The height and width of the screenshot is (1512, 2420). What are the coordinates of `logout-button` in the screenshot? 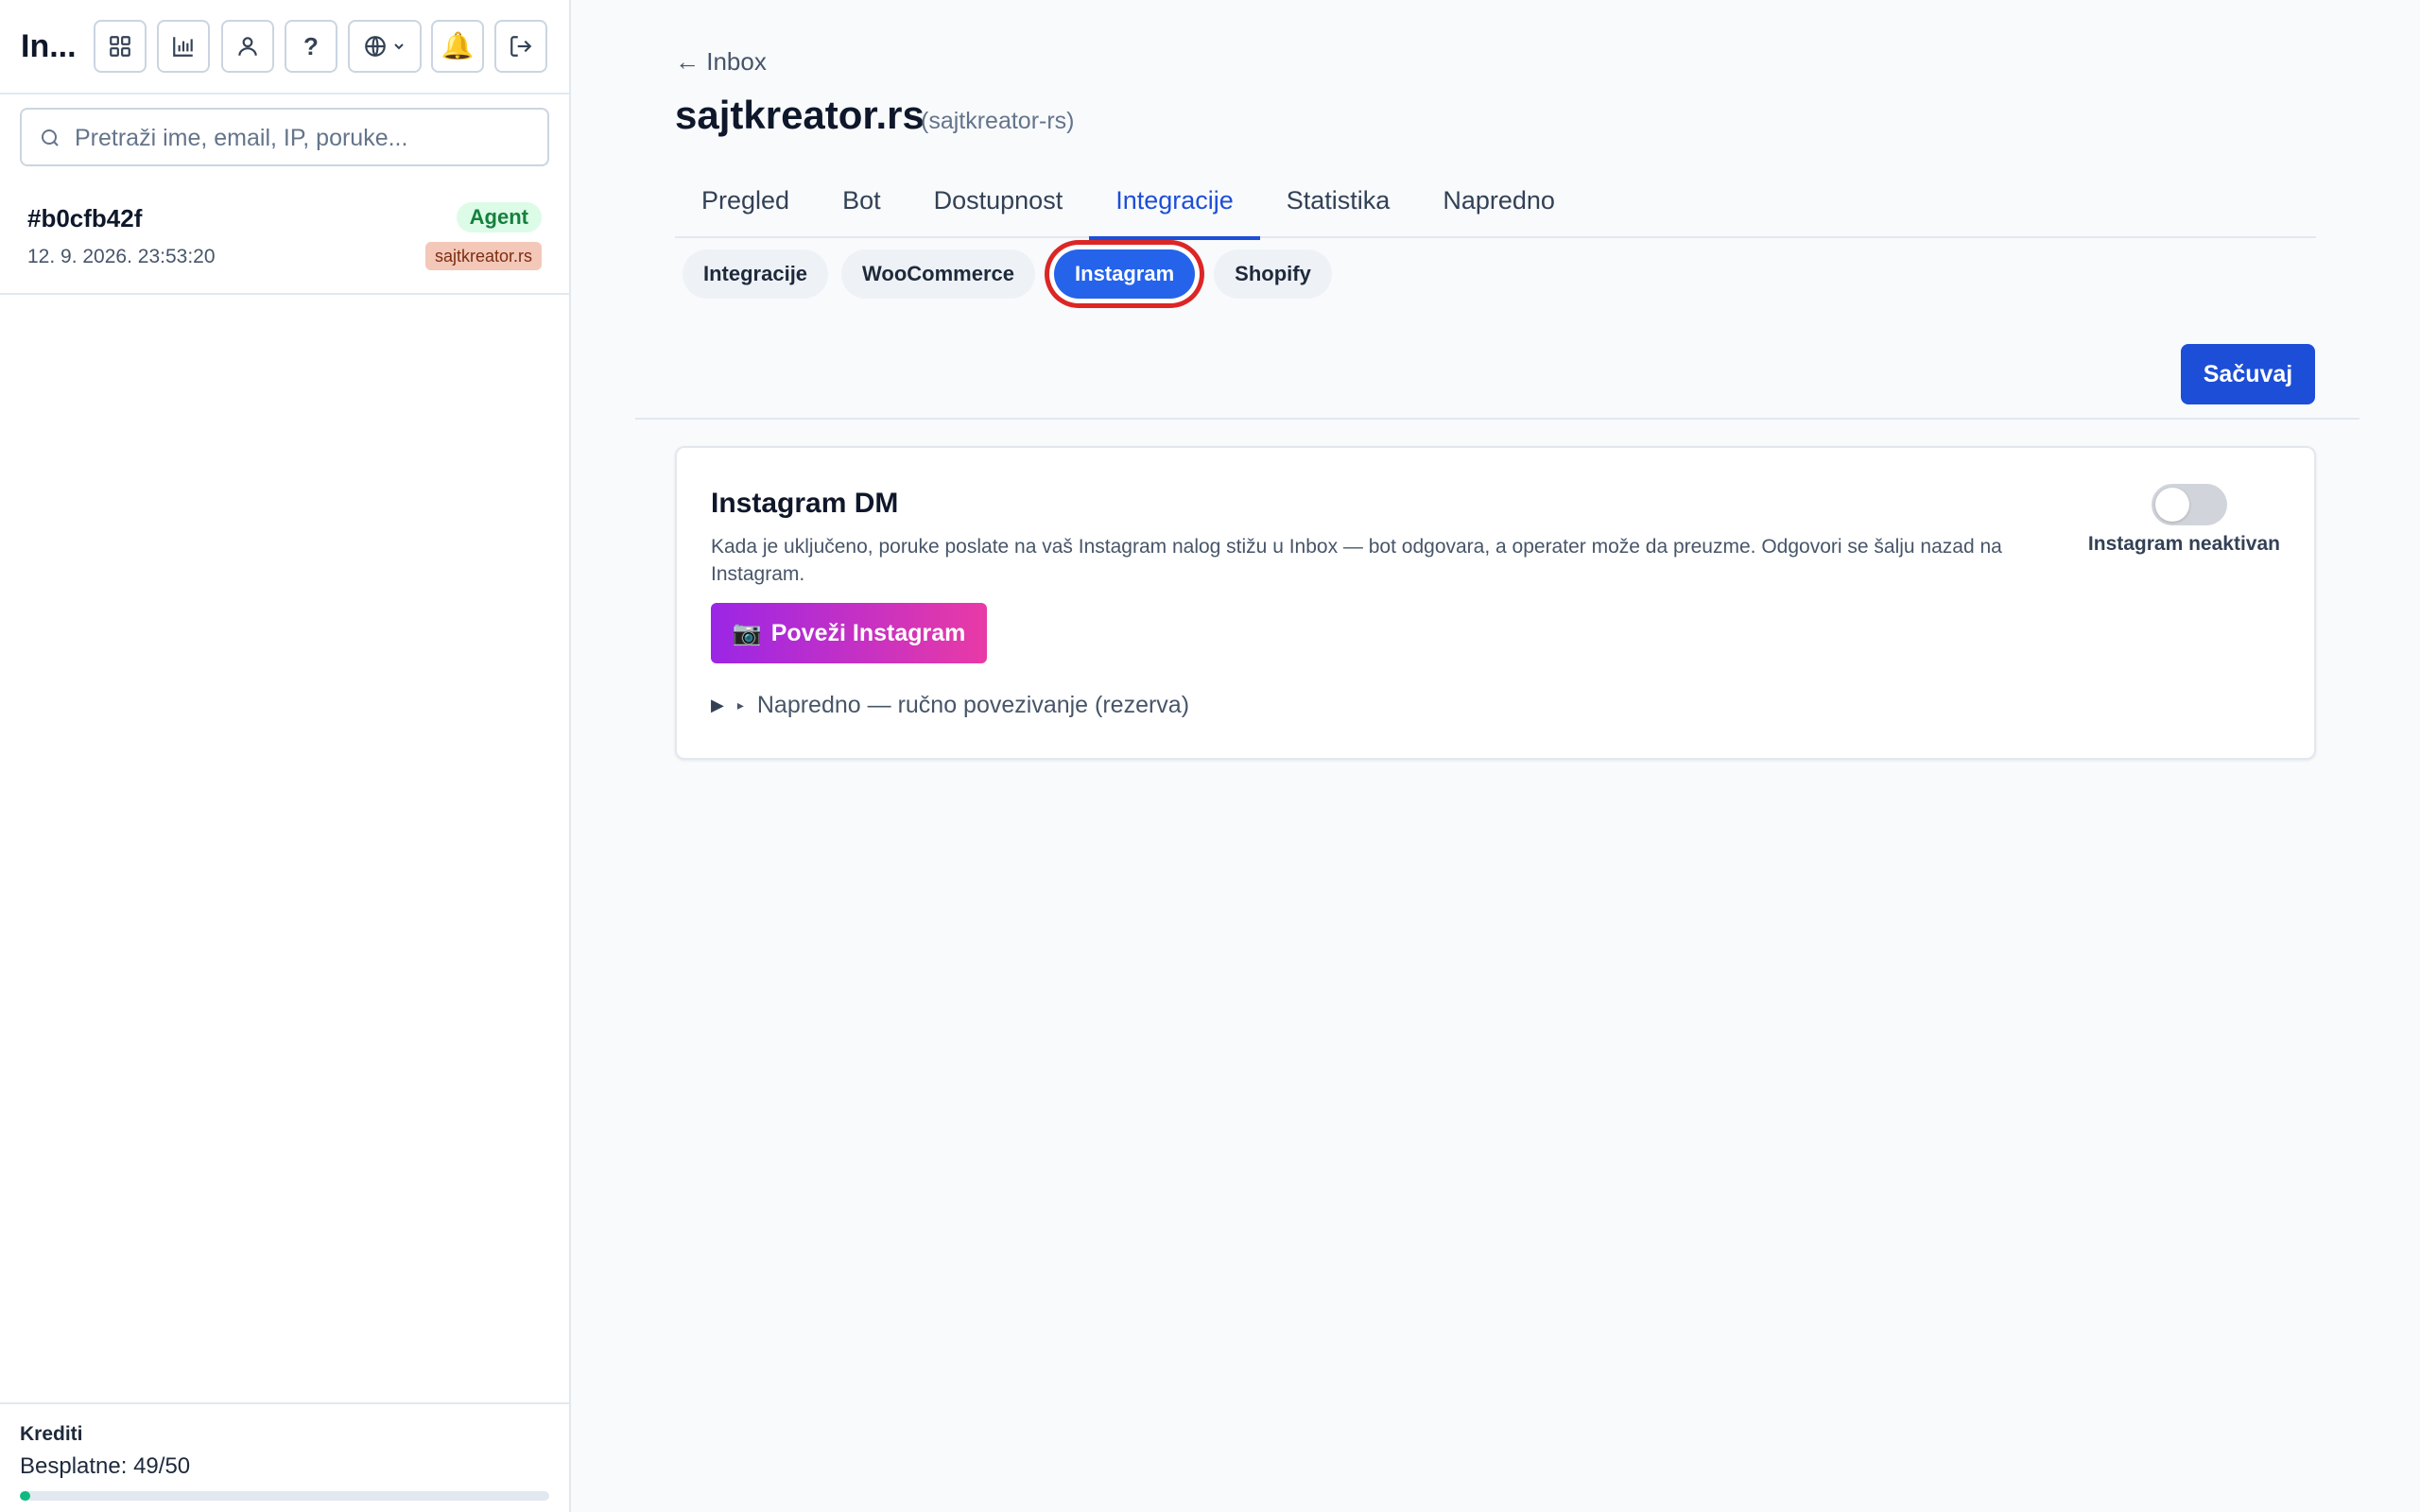 It's located at (520, 46).